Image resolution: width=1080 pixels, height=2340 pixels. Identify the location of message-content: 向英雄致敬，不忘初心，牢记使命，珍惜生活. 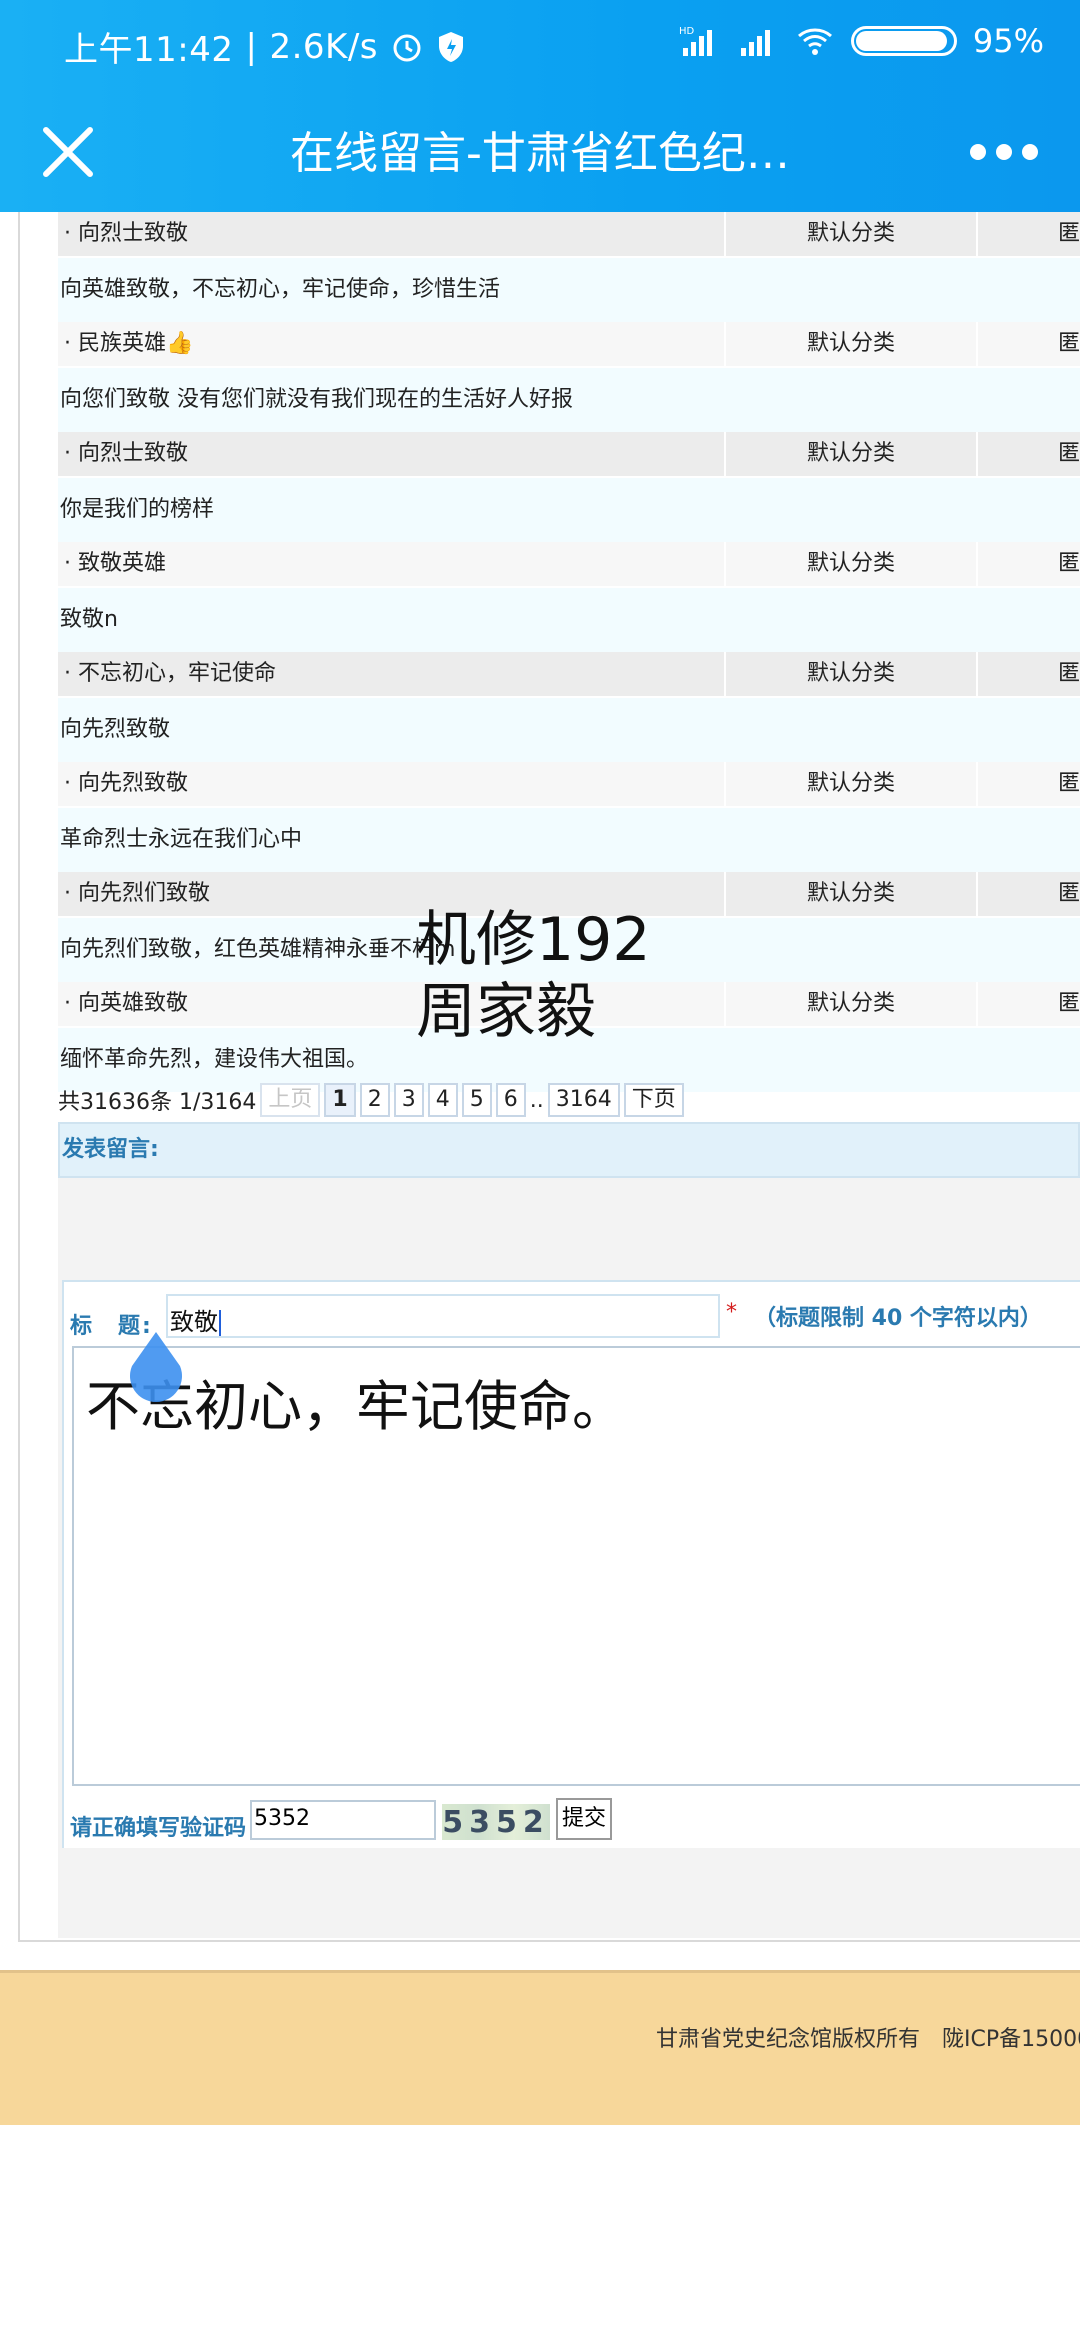
(569, 290).